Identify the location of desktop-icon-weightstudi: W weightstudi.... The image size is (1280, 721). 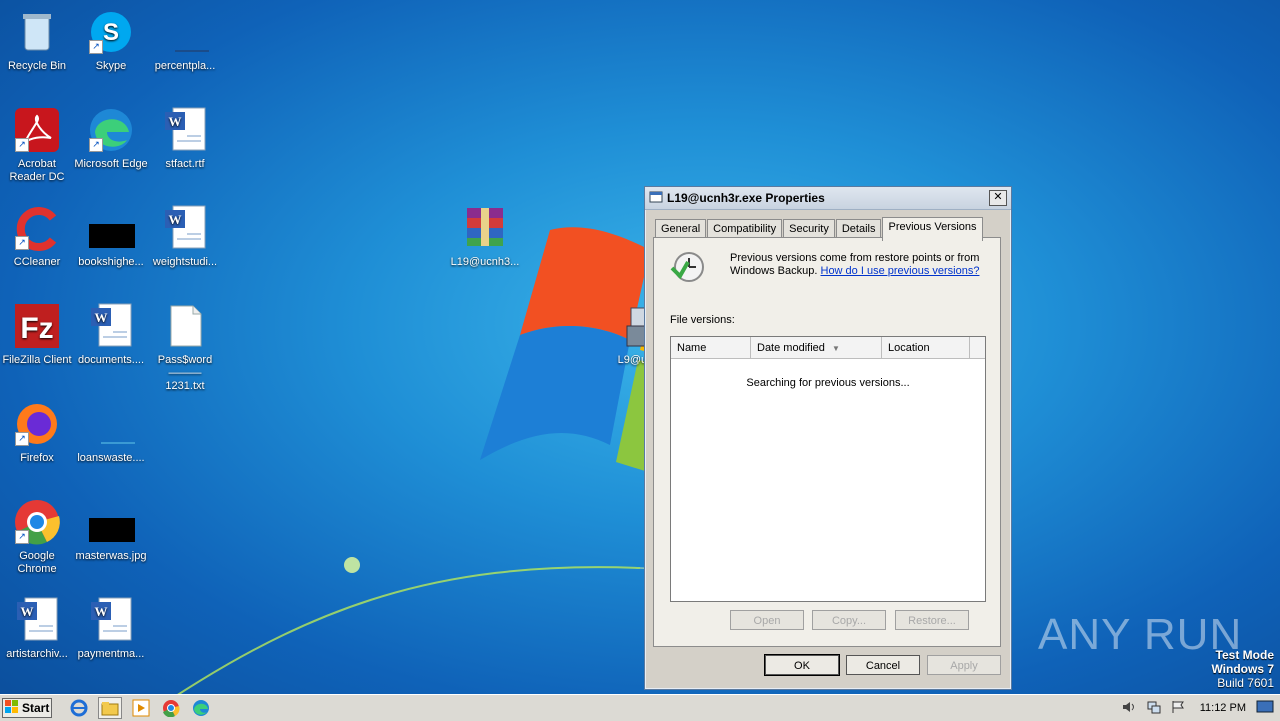
(185, 236).